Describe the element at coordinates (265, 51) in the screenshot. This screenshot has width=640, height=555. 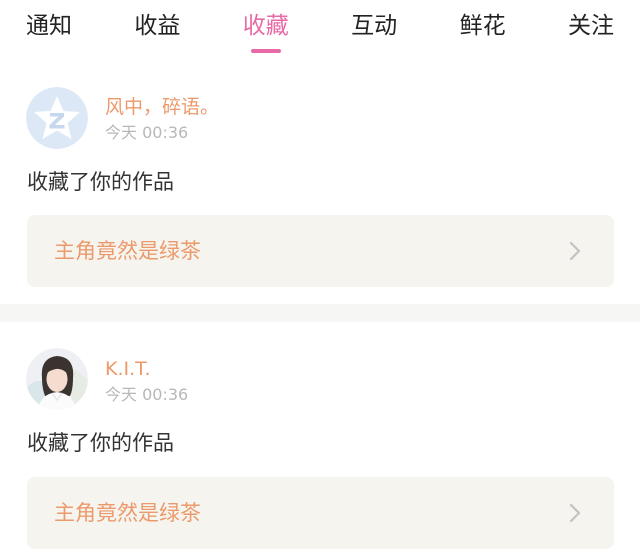
I see `active-tab-indicator` at that location.